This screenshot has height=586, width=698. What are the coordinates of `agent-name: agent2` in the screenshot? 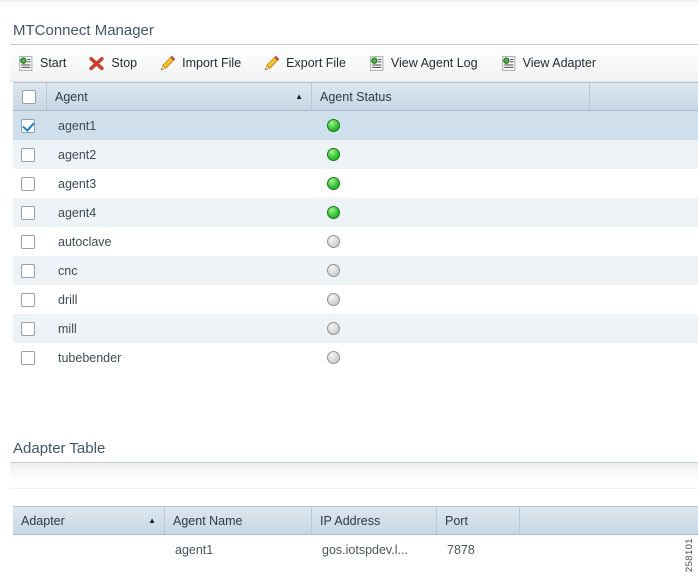 It's located at (77, 154).